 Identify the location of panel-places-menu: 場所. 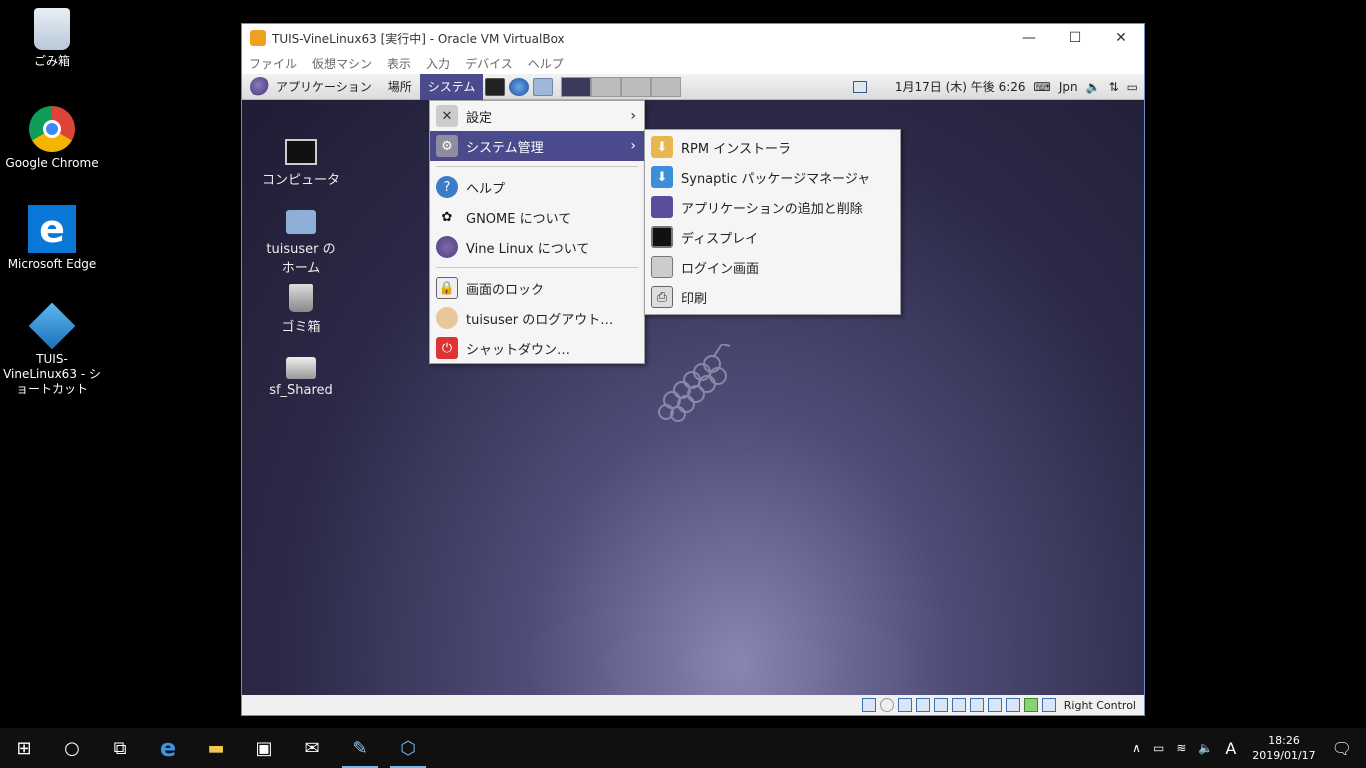
(400, 87).